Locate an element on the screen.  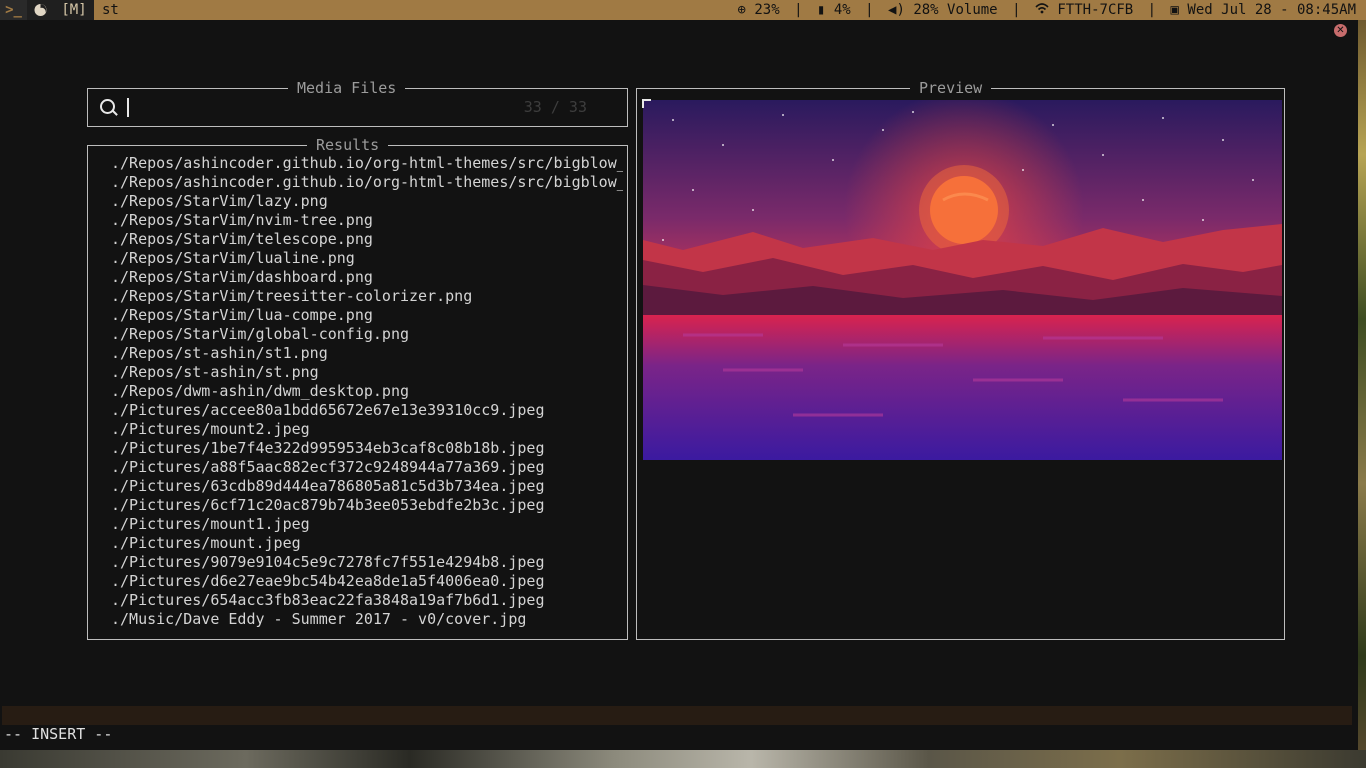
list-item: ./Repos/StarVim/global-config.png is located at coordinates (367, 334).